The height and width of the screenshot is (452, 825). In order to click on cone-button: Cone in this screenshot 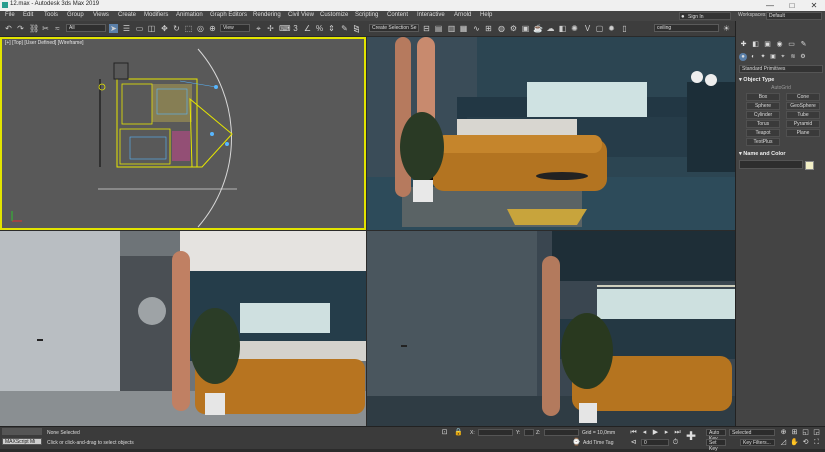, I will do `click(803, 97)`.